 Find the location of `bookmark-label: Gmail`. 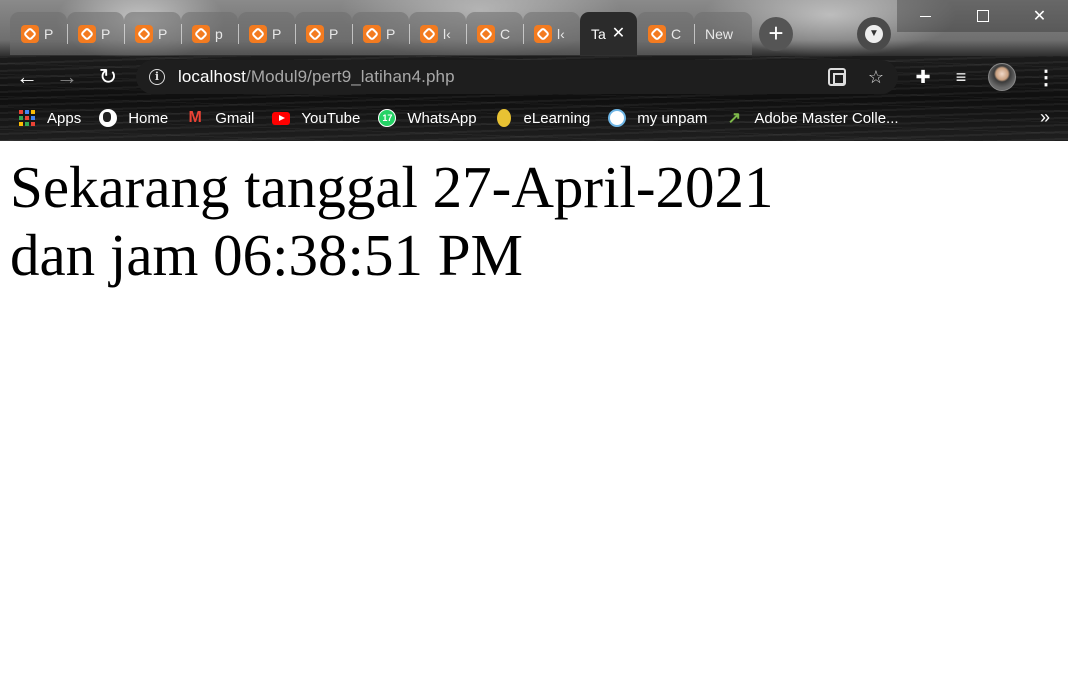

bookmark-label: Gmail is located at coordinates (235, 118).